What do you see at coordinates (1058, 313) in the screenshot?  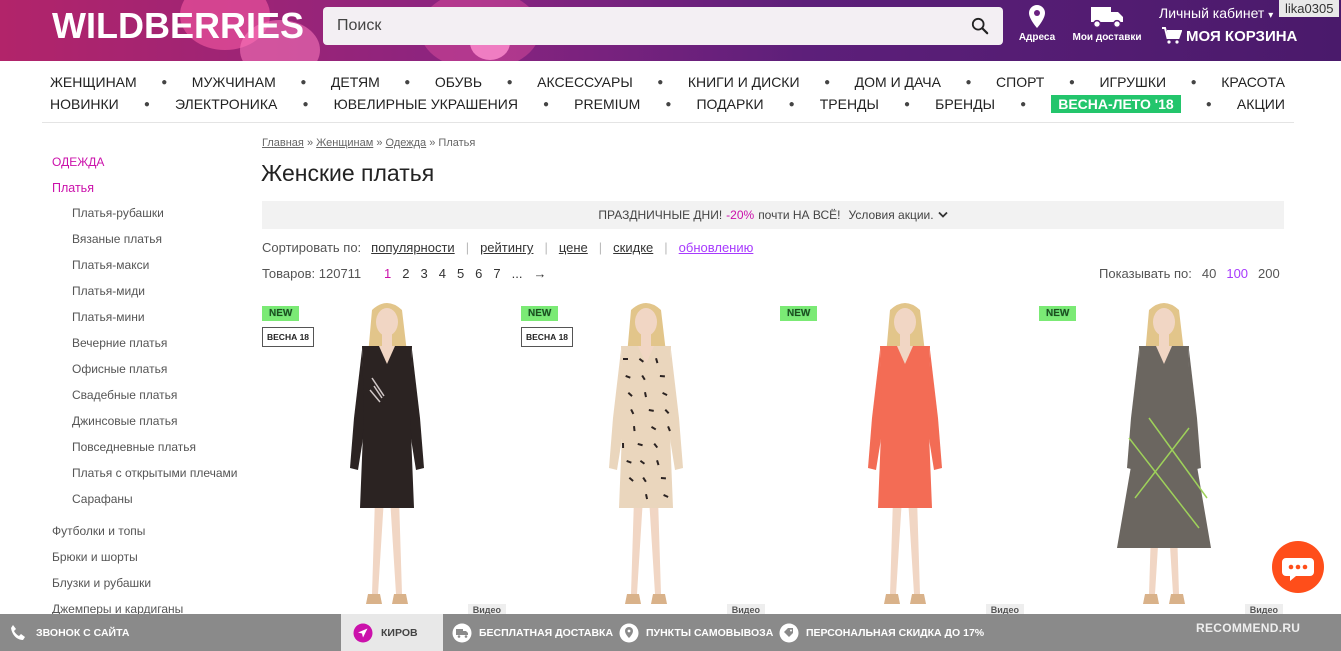 I see `new-badge-text: NEW` at bounding box center [1058, 313].